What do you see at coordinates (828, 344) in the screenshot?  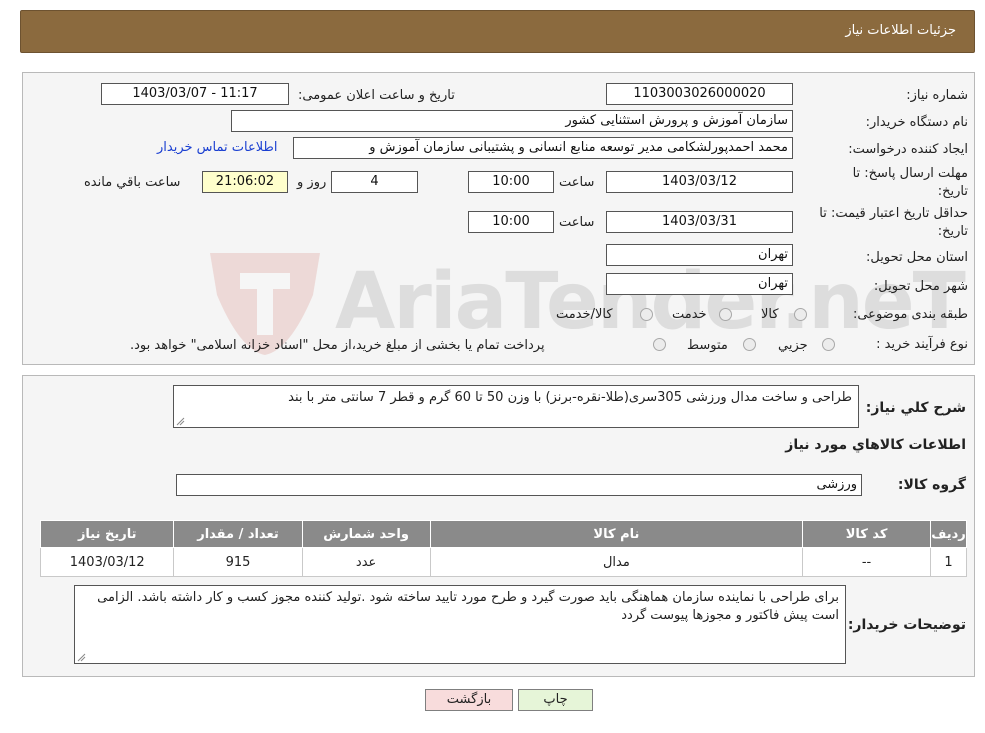 I see `process-minor-radio` at bounding box center [828, 344].